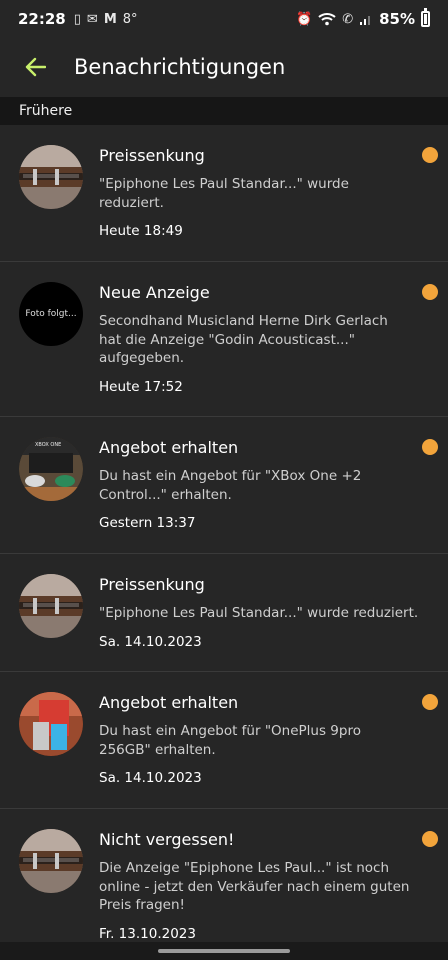 The image size is (448, 960). I want to click on battery-percent: 85%, so click(397, 19).